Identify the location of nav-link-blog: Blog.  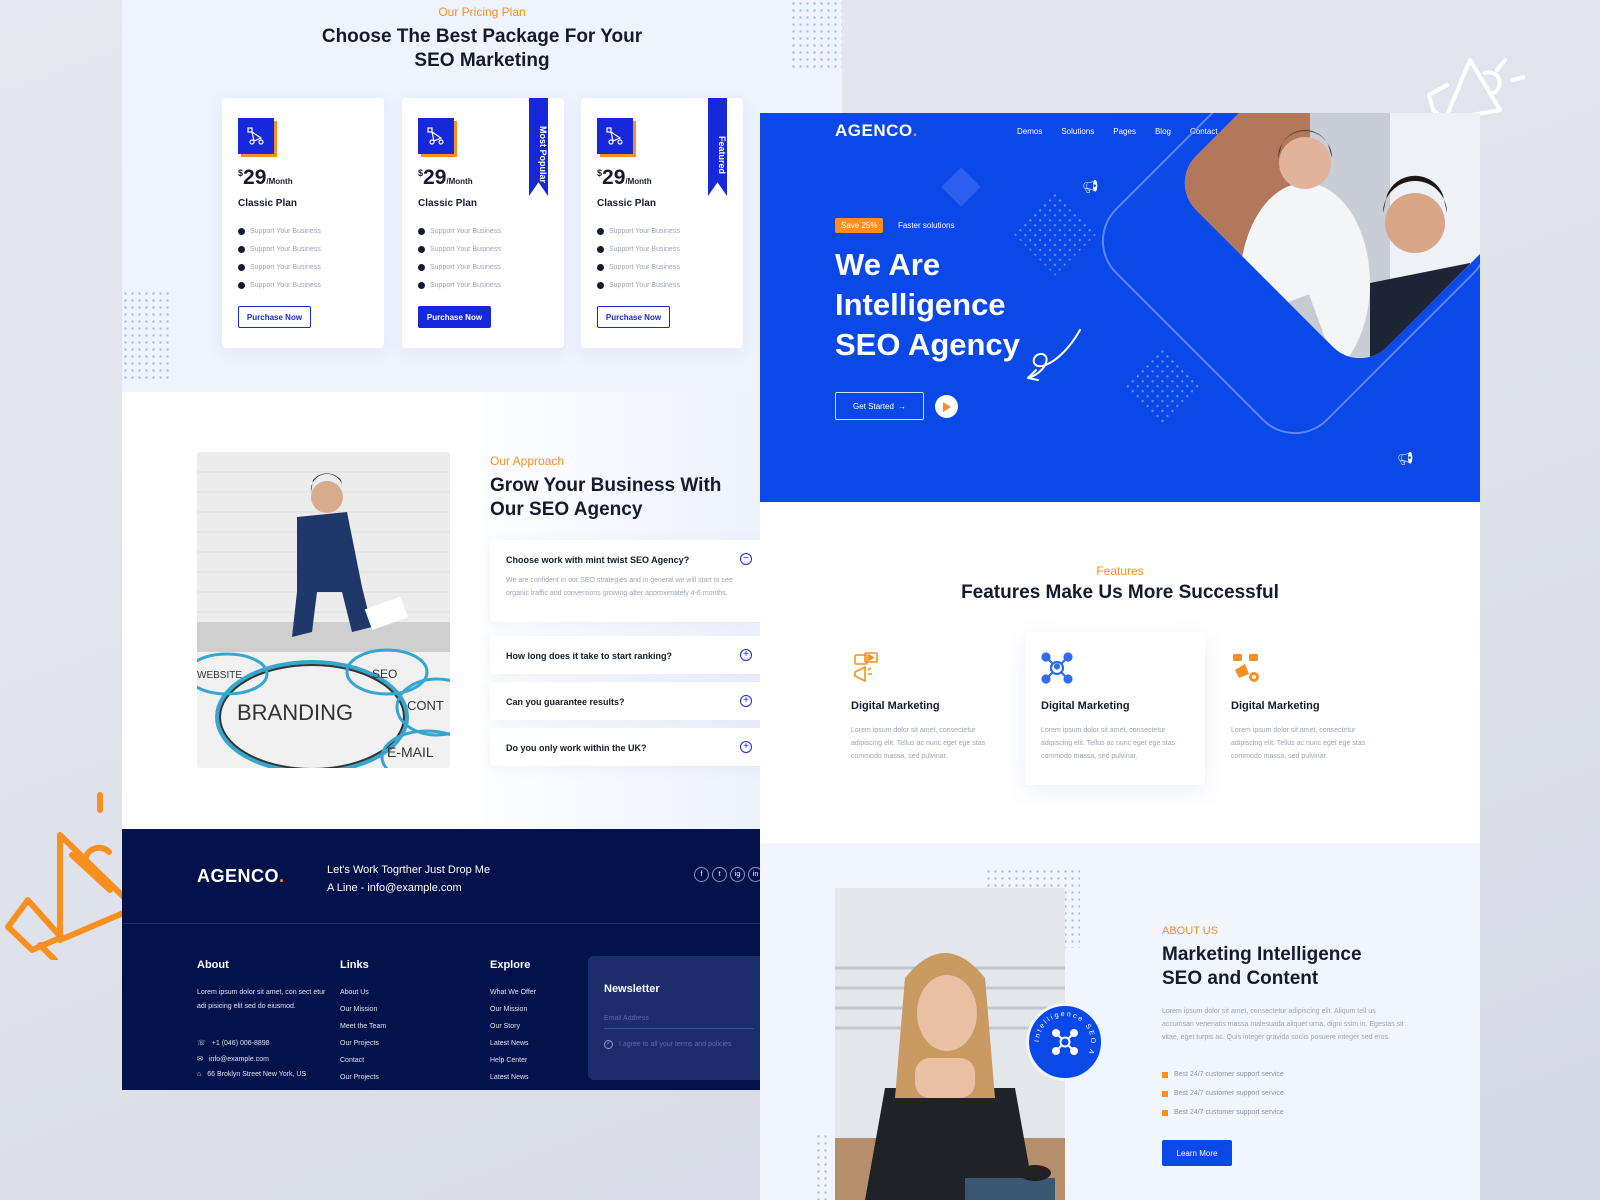
(1163, 131).